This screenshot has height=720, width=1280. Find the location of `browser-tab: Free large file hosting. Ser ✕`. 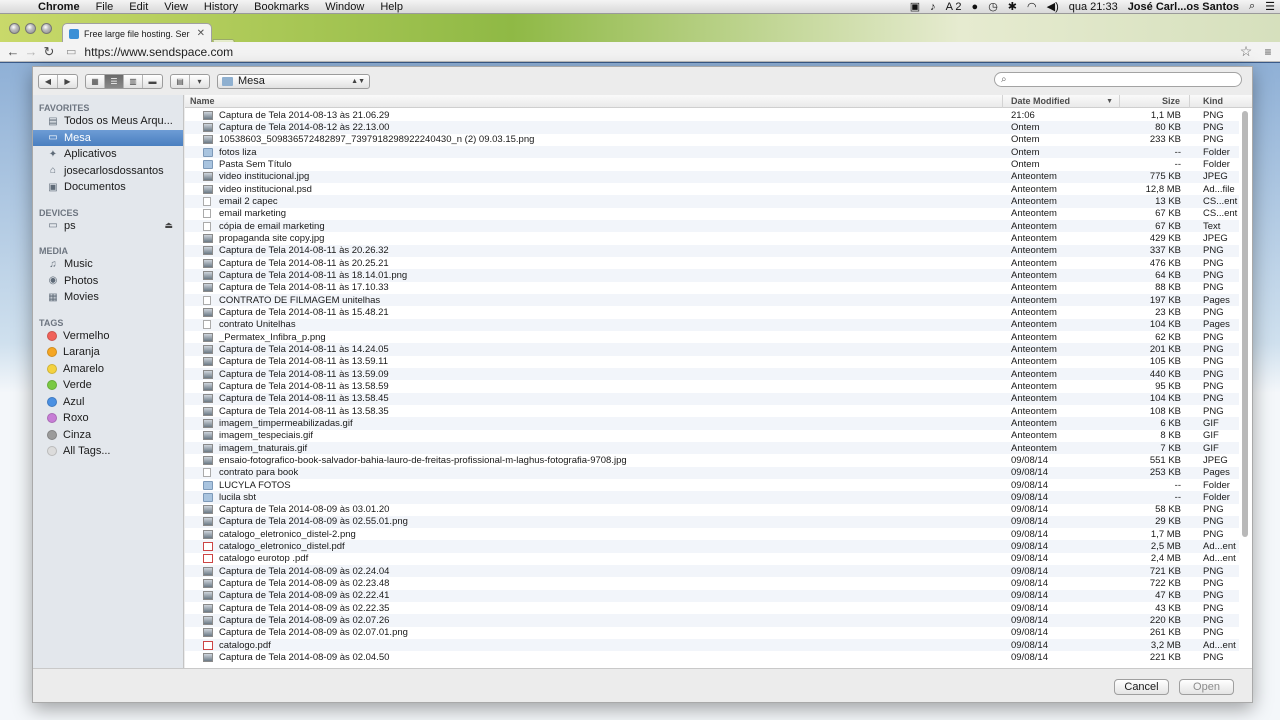

browser-tab: Free large file hosting. Ser ✕ is located at coordinates (137, 33).